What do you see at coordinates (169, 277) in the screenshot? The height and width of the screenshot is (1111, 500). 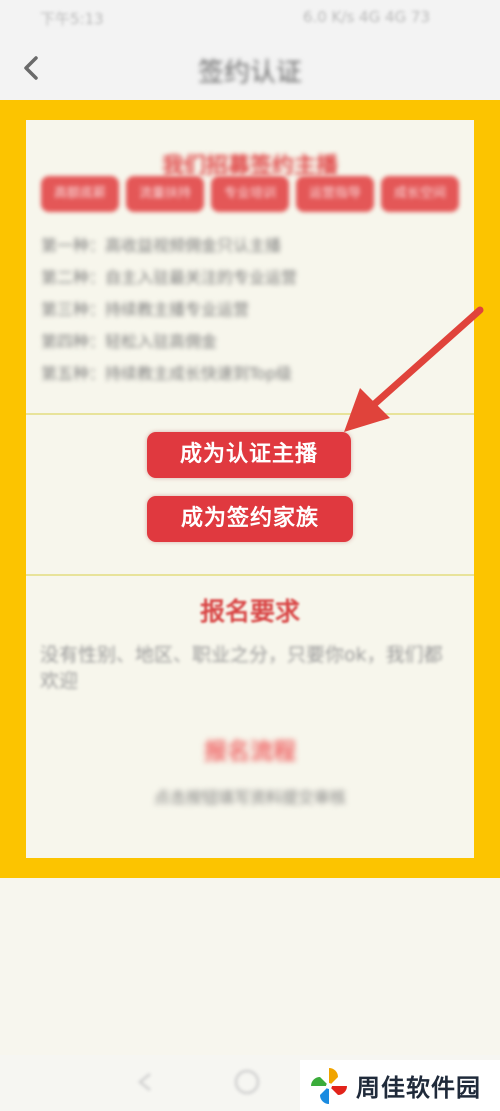 I see `rule-item: 第二种：自主入驻最关注的专业运营` at bounding box center [169, 277].